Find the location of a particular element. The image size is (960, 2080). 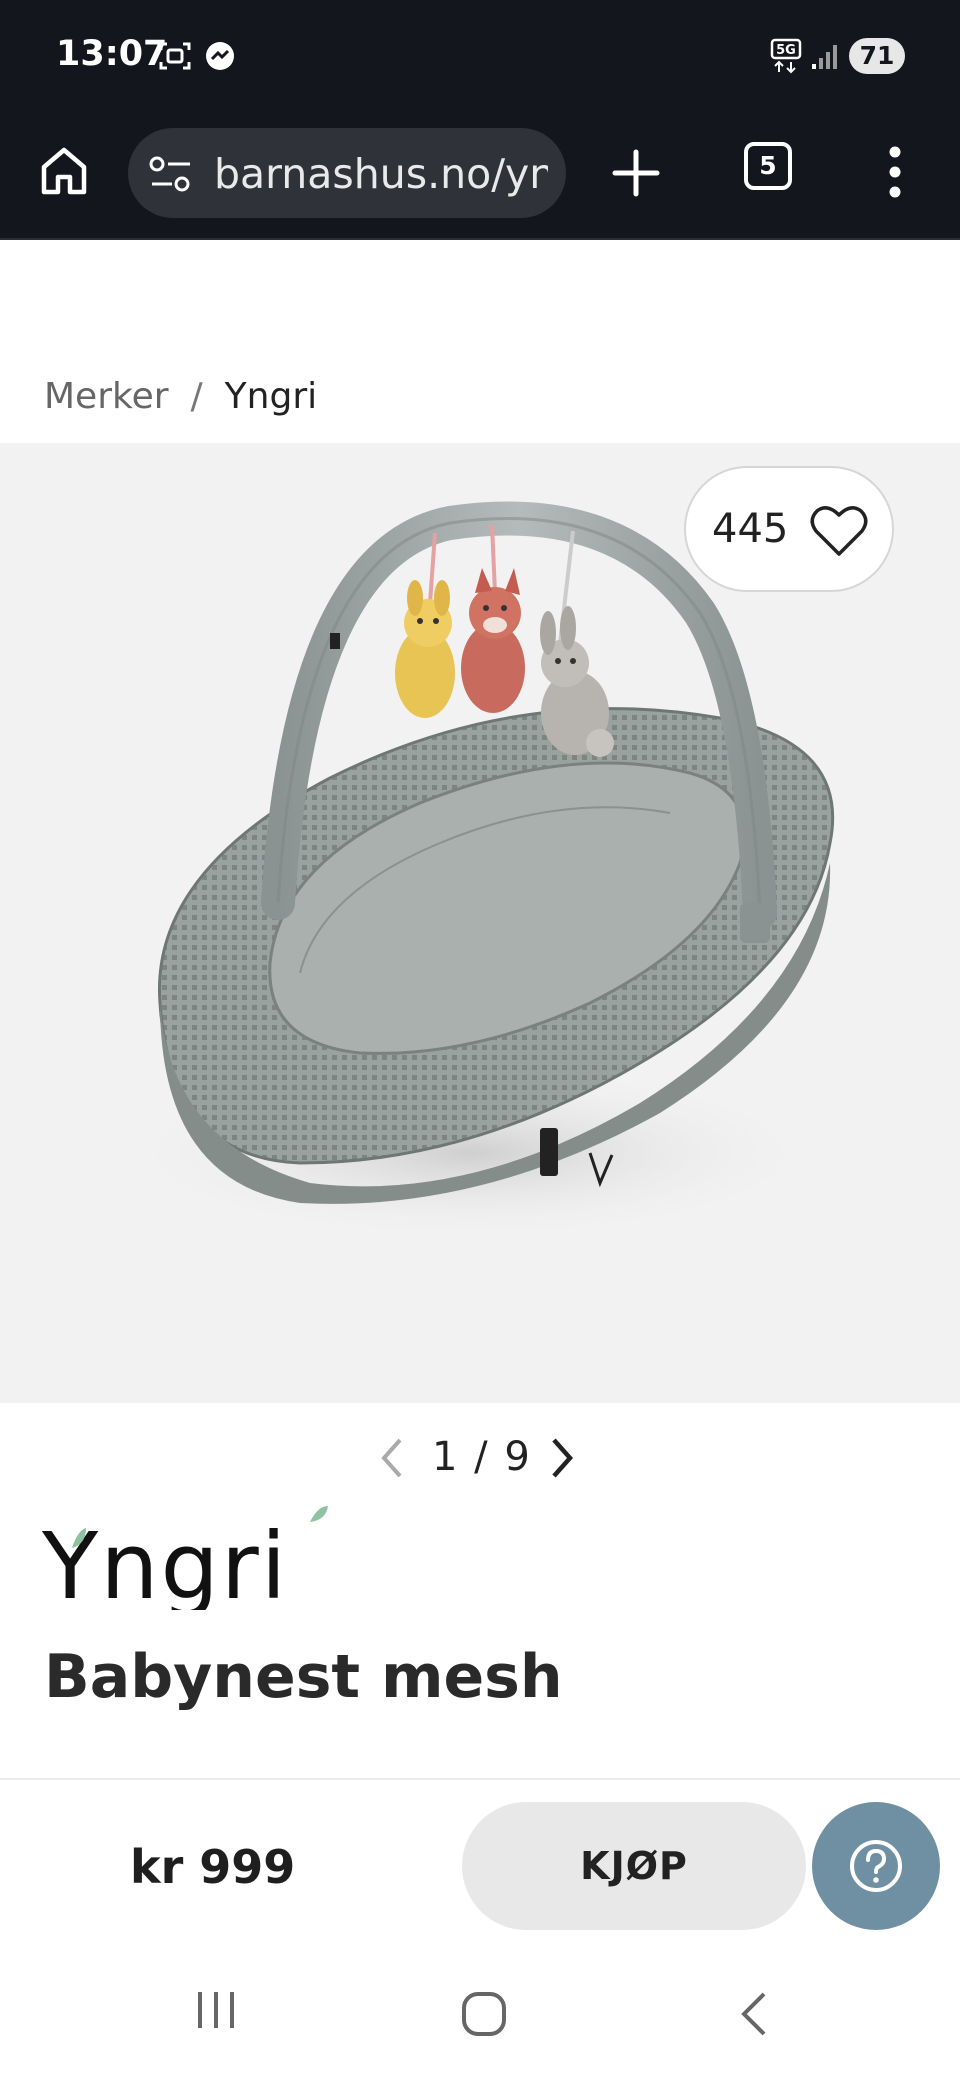

tabs-icon: 5 is located at coordinates (768, 166).